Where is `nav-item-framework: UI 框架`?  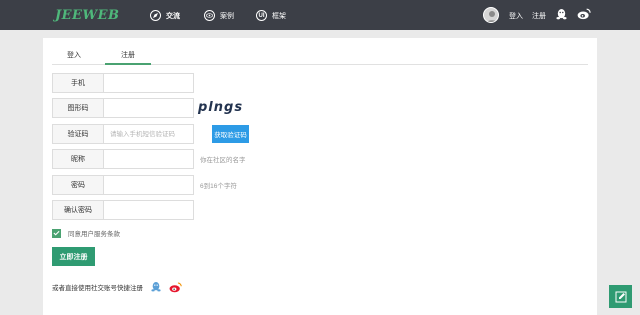
nav-item-framework: UI 框架 is located at coordinates (271, 15).